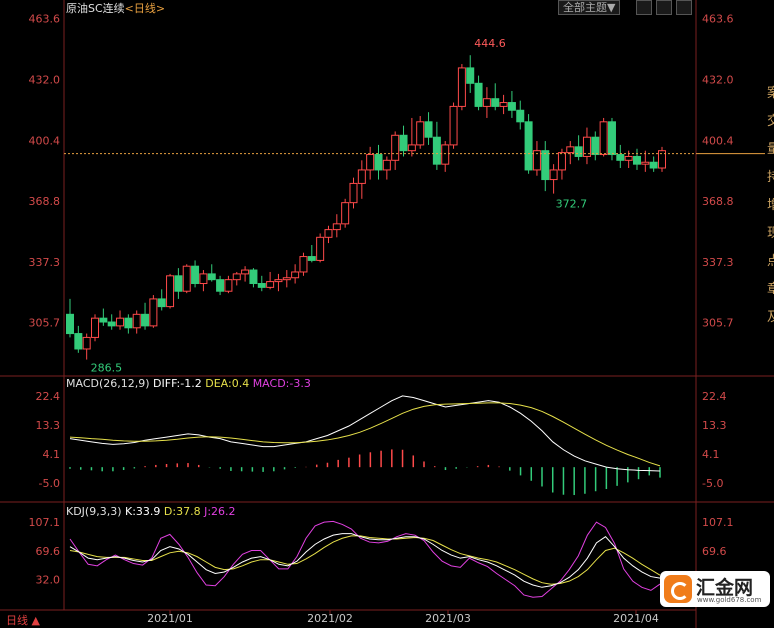 The image size is (774, 628). Describe the element at coordinates (45, 262) in the screenshot. I see `price-tick-left: 337.3` at that location.